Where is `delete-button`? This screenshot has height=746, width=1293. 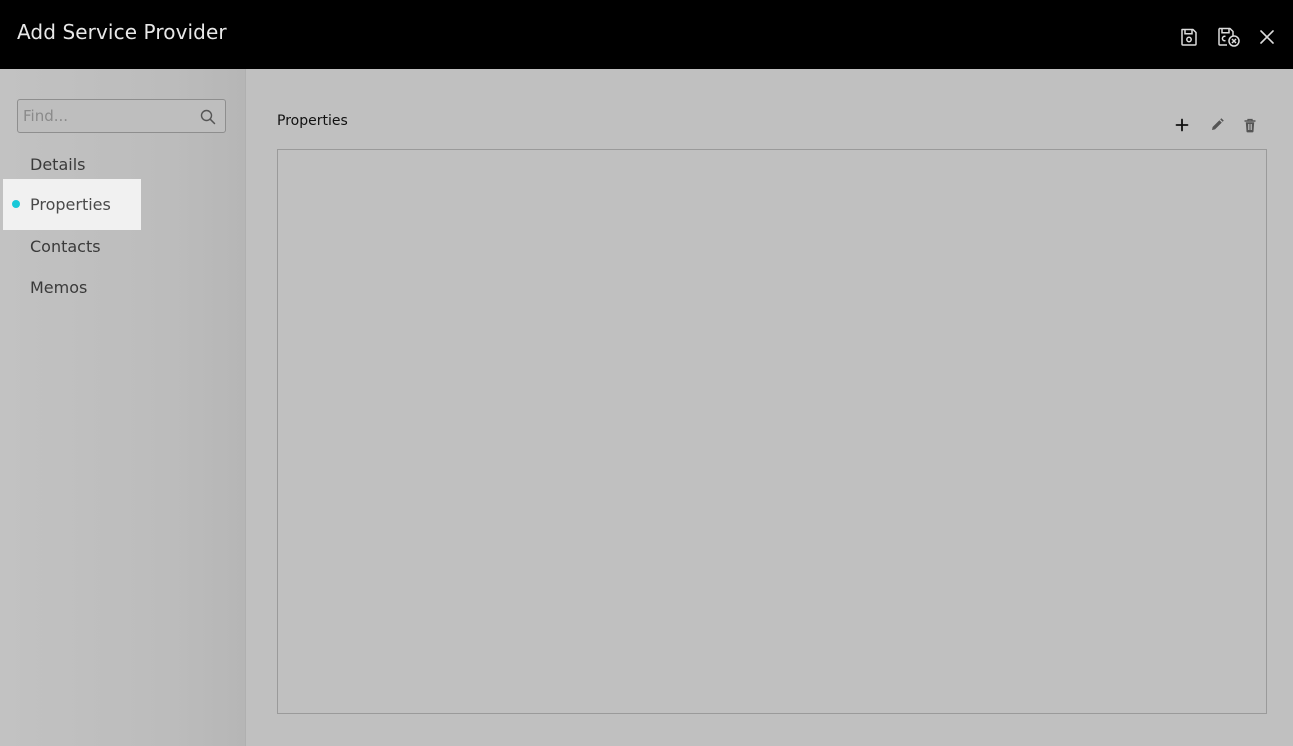 delete-button is located at coordinates (1250, 125).